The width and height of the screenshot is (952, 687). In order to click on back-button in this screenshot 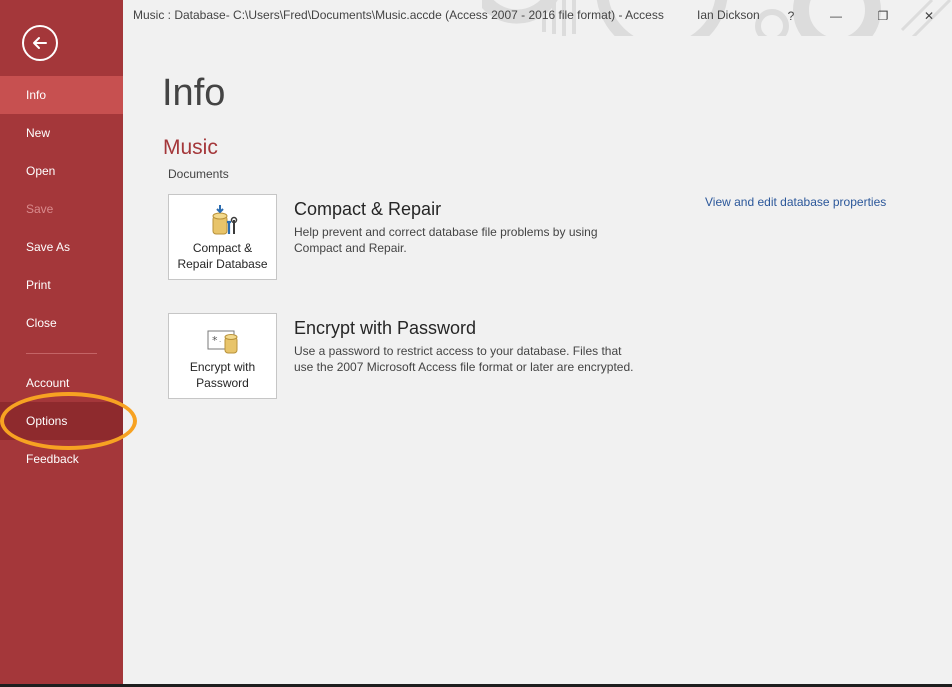, I will do `click(40, 43)`.